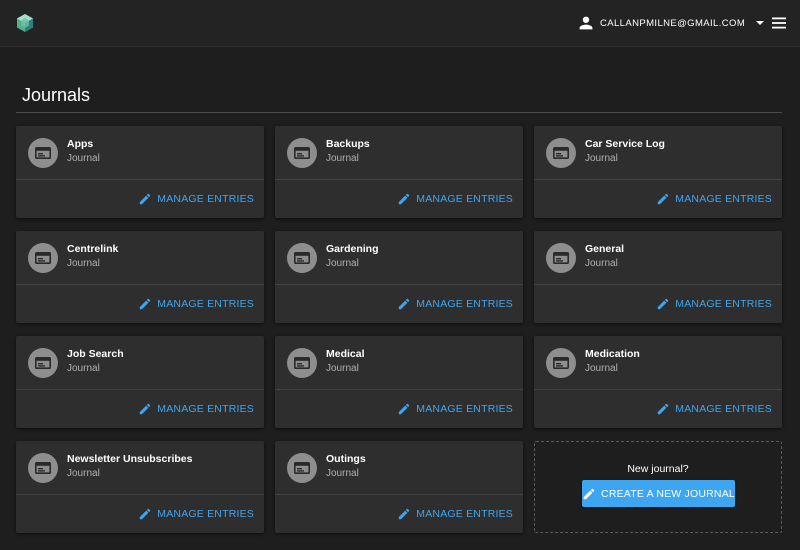 This screenshot has width=800, height=550. Describe the element at coordinates (760, 23) in the screenshot. I see `caret-down-icon` at that location.